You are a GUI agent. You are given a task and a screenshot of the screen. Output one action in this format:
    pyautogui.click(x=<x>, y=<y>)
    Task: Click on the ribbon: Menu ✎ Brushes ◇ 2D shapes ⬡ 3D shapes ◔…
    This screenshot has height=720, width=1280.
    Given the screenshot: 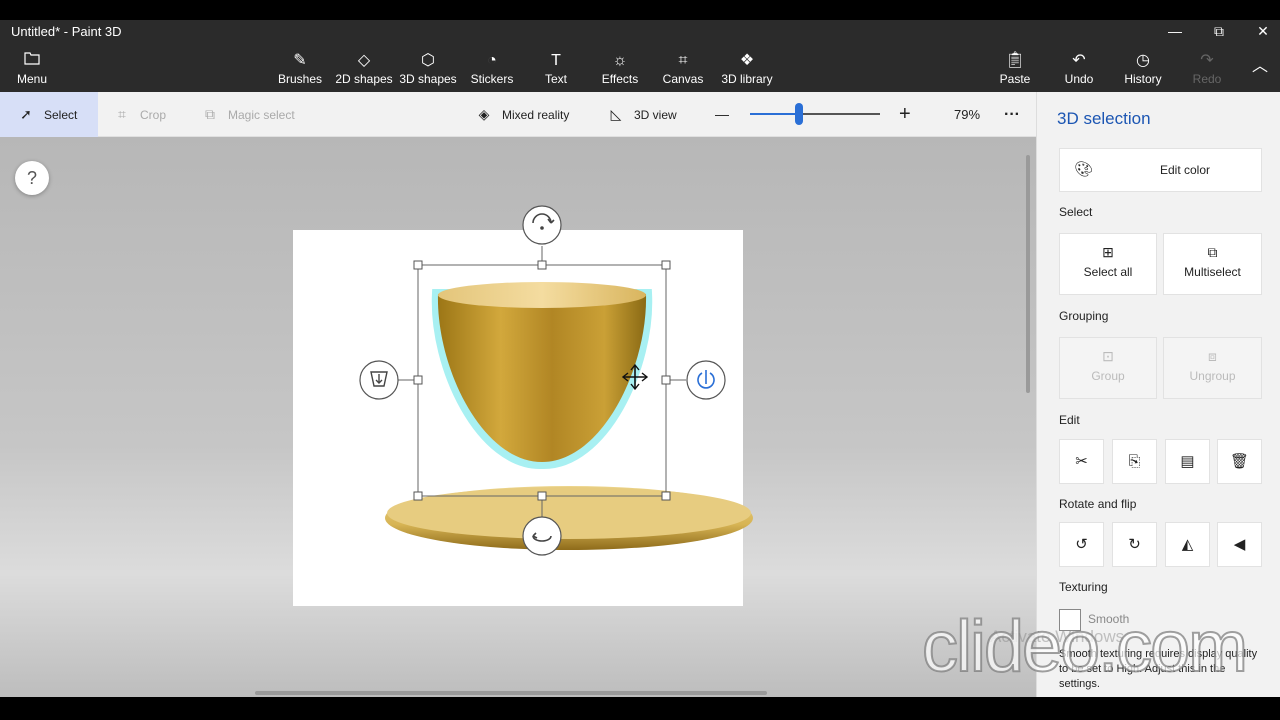 What is the action you would take?
    pyautogui.click(x=640, y=68)
    